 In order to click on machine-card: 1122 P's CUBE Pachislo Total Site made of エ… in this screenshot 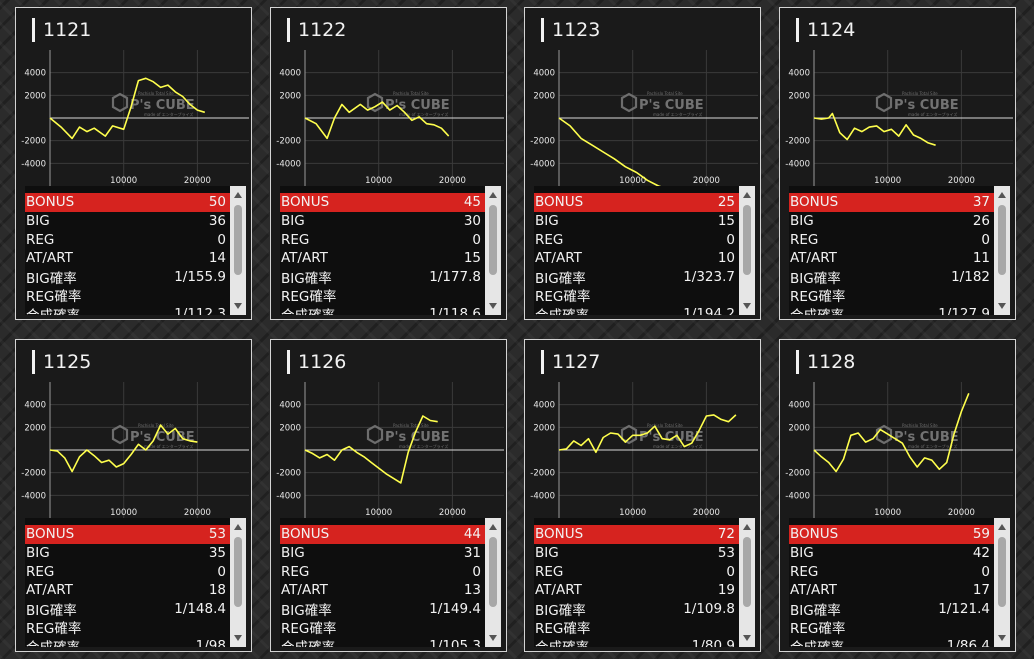, I will do `click(388, 163)`.